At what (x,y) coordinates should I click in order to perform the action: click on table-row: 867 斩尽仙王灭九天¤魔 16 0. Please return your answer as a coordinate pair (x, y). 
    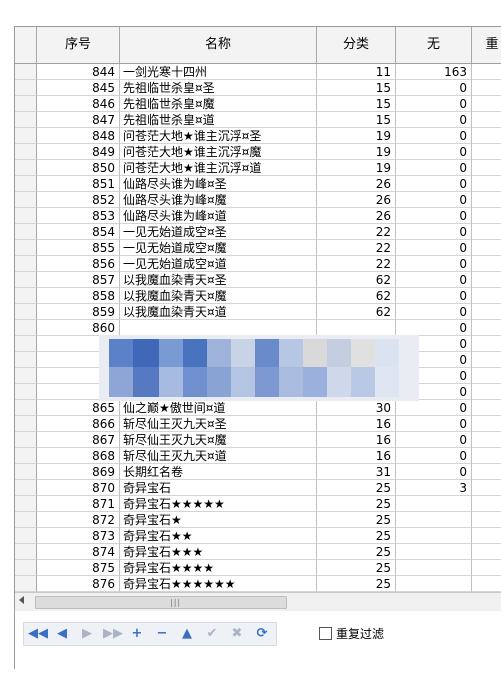
    Looking at the image, I should click on (258, 440).